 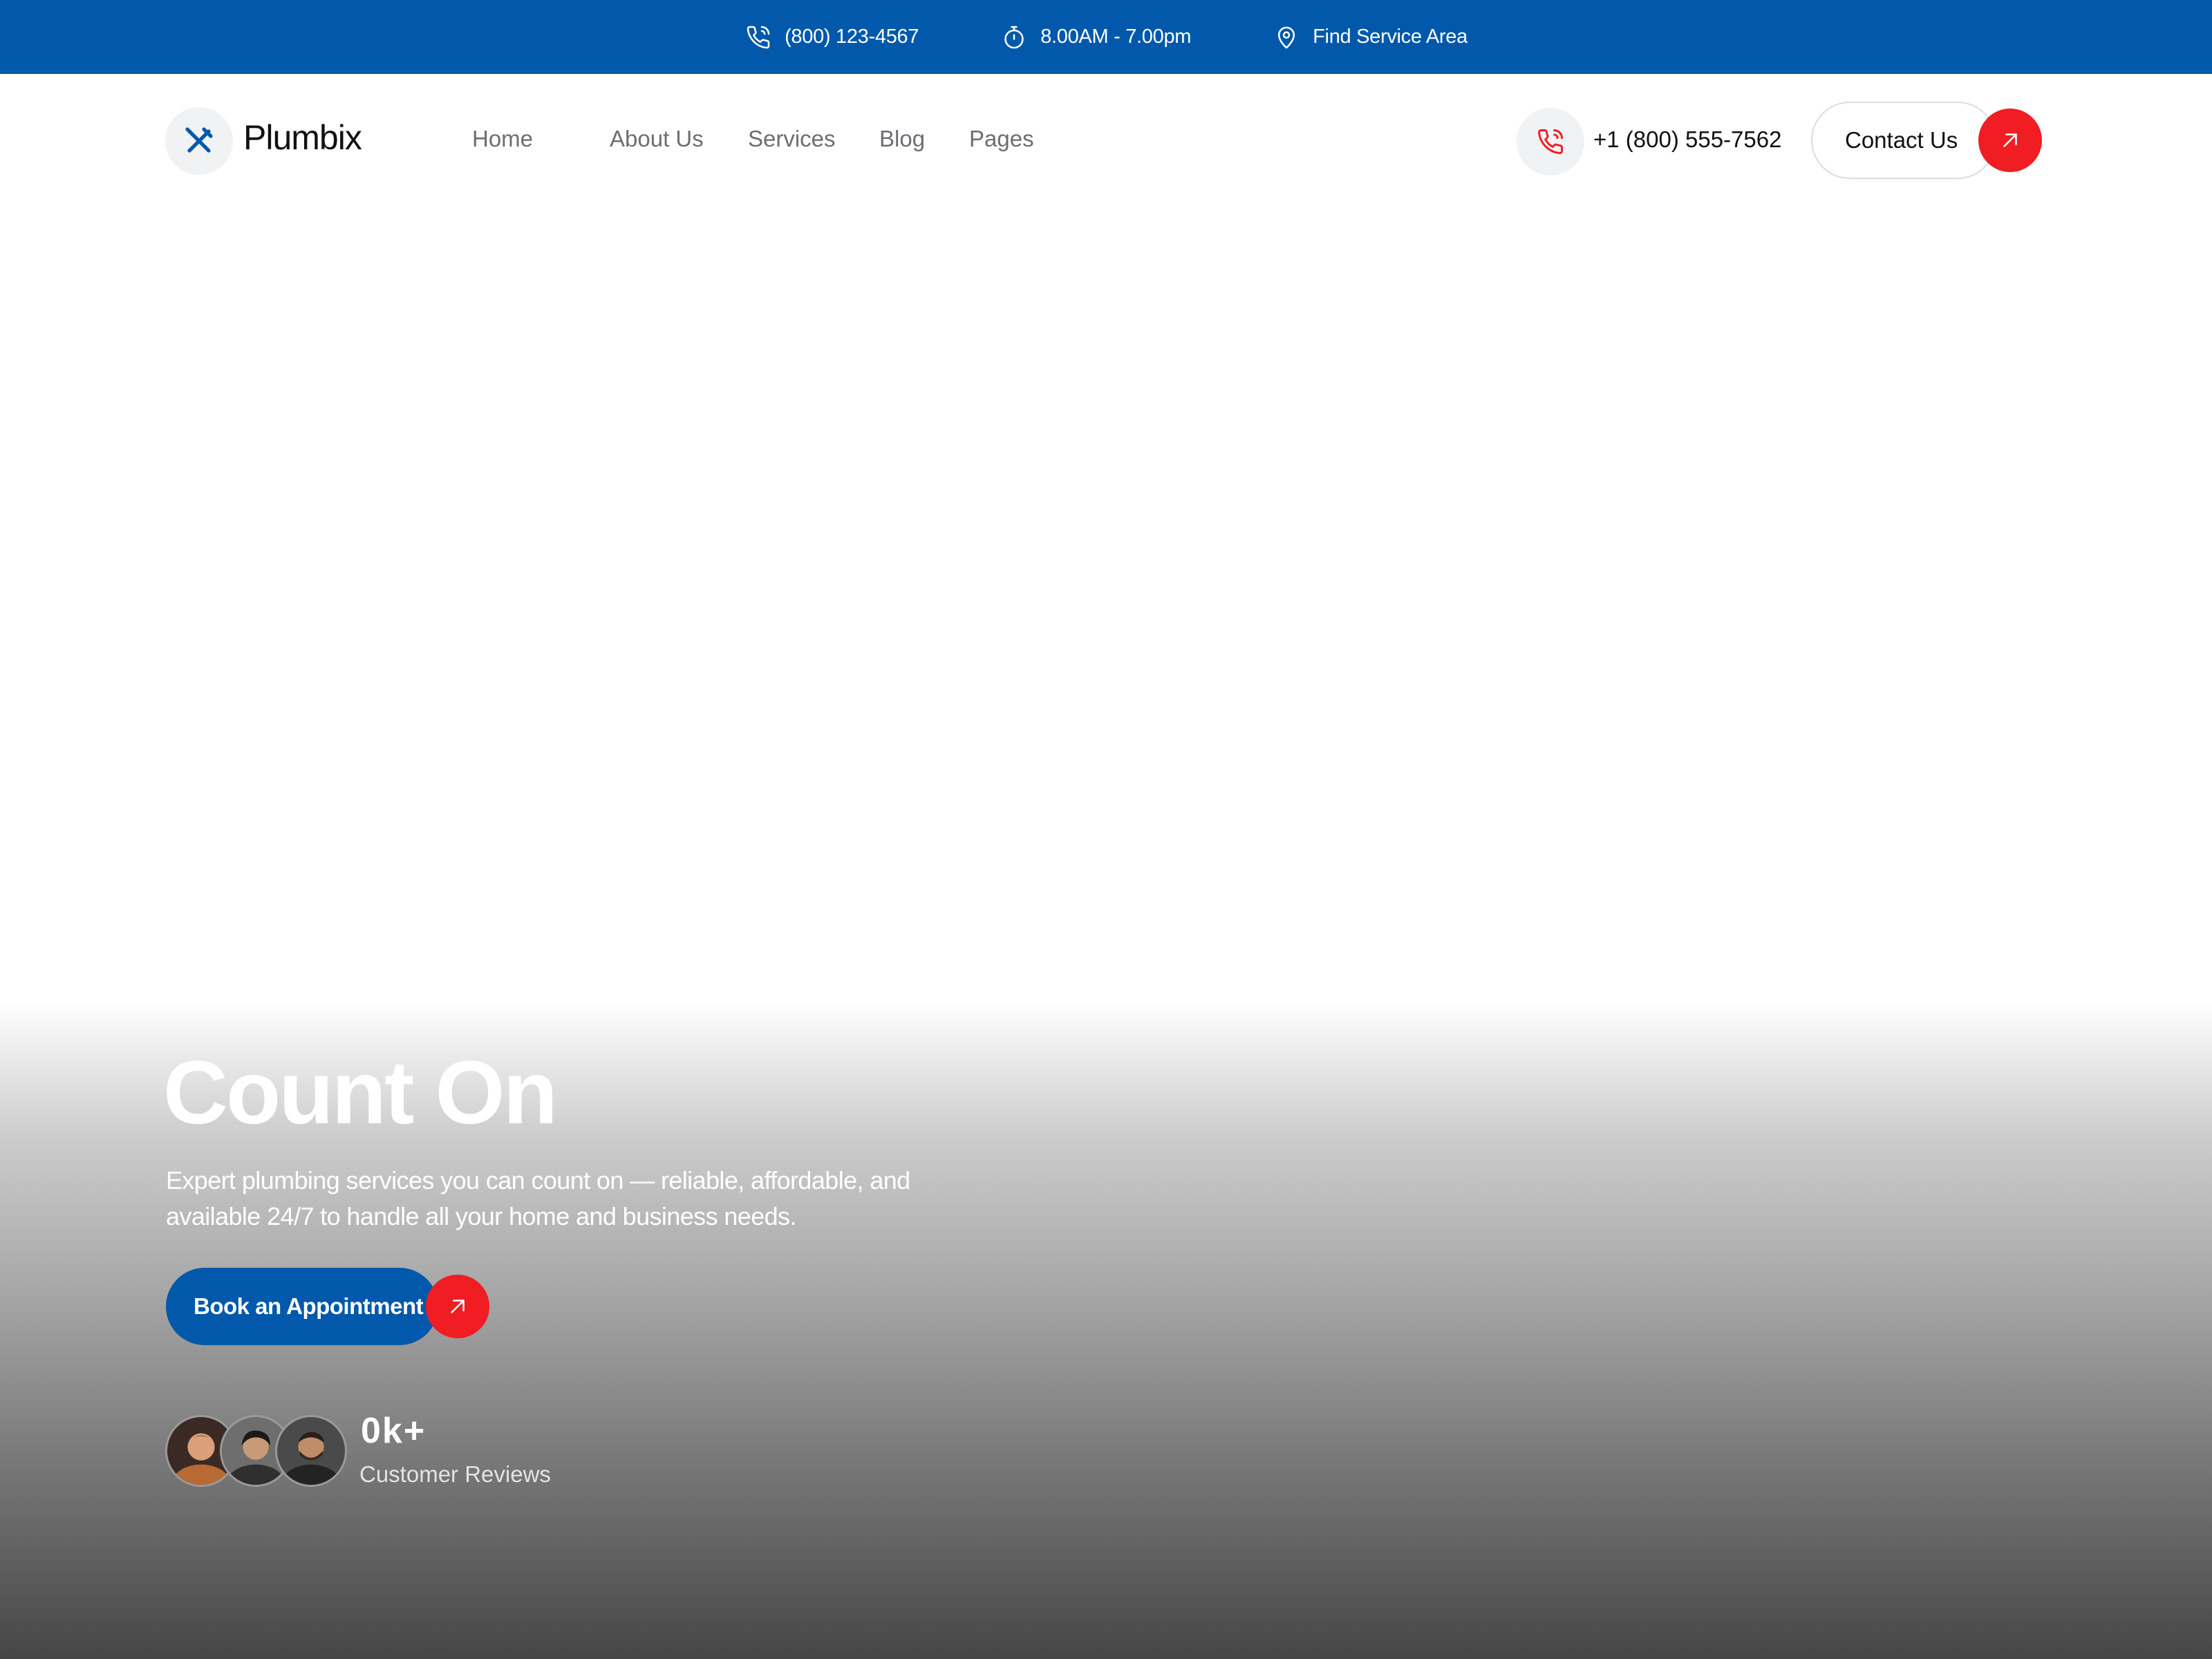 What do you see at coordinates (502, 139) in the screenshot?
I see `nav-home: Home` at bounding box center [502, 139].